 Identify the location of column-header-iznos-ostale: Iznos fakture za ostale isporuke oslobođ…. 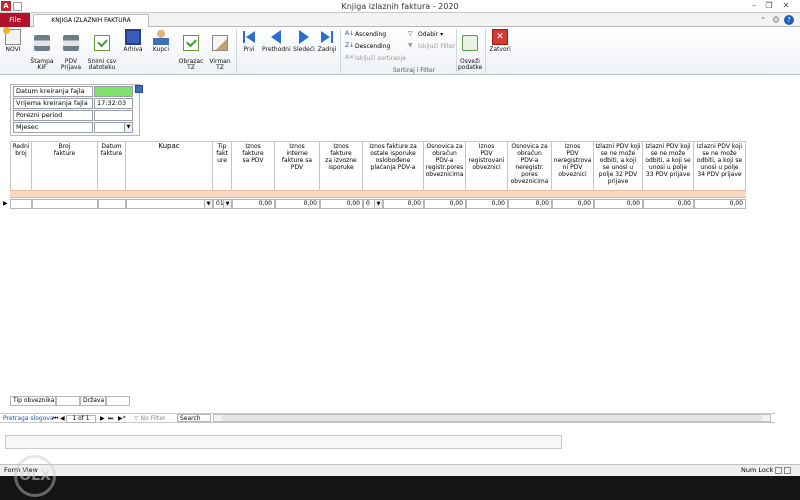
(393, 165).